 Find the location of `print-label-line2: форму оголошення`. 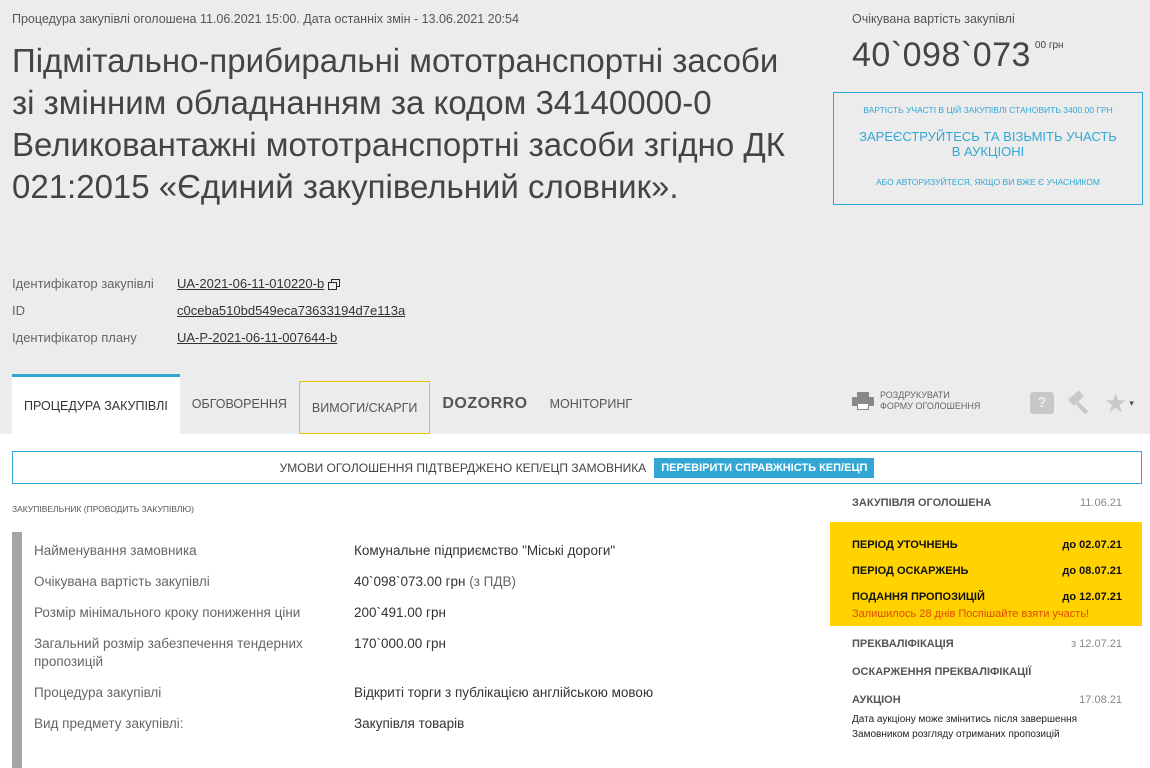

print-label-line2: форму оголошення is located at coordinates (930, 406).